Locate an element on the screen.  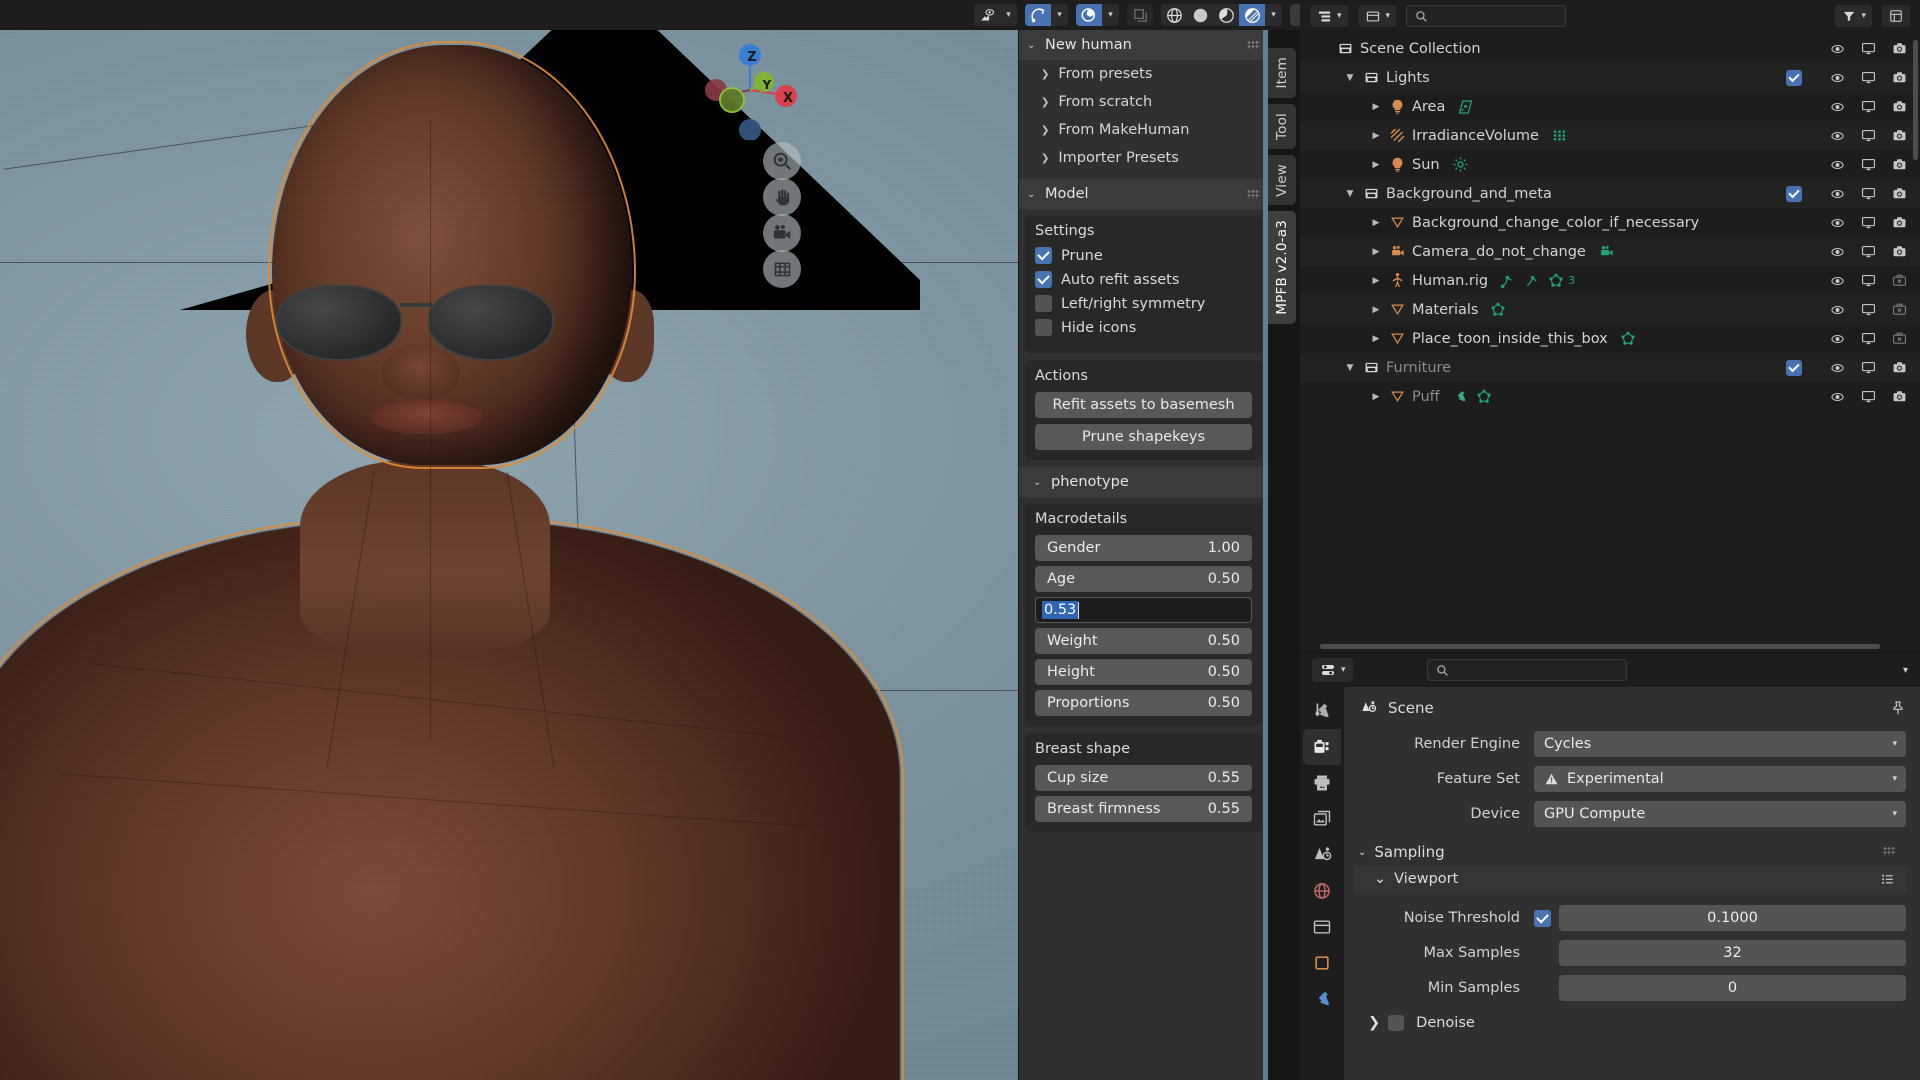
armature-data-icon is located at coordinates (1508, 281).